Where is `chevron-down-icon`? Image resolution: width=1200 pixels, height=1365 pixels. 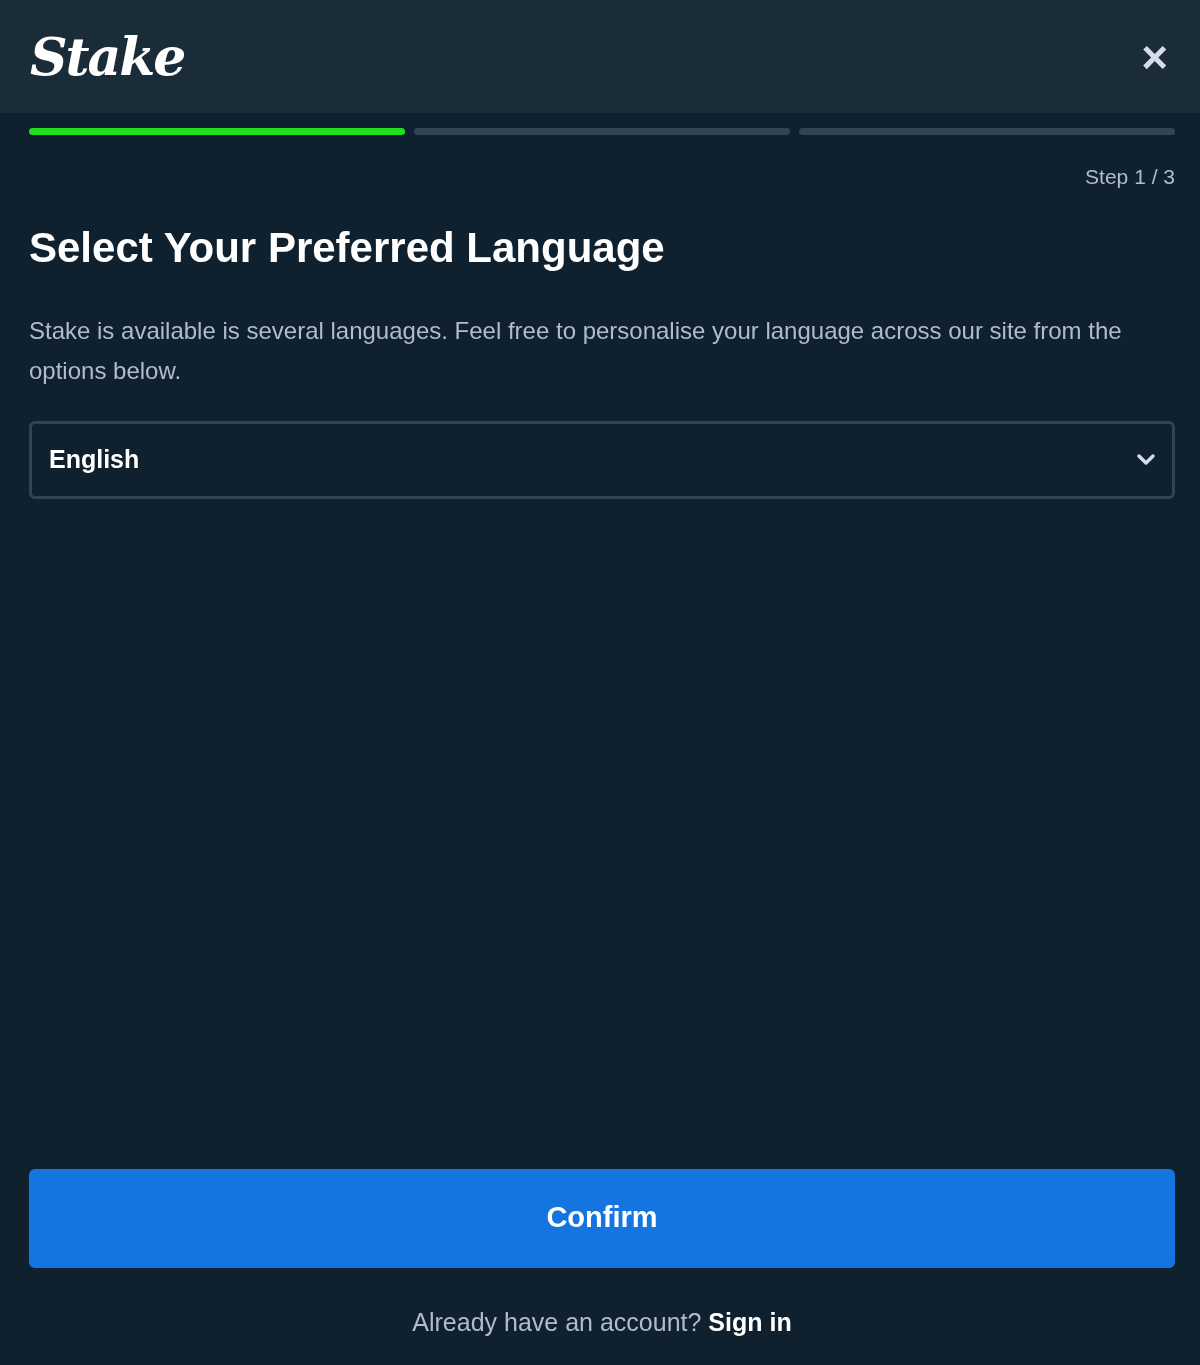 chevron-down-icon is located at coordinates (1146, 459).